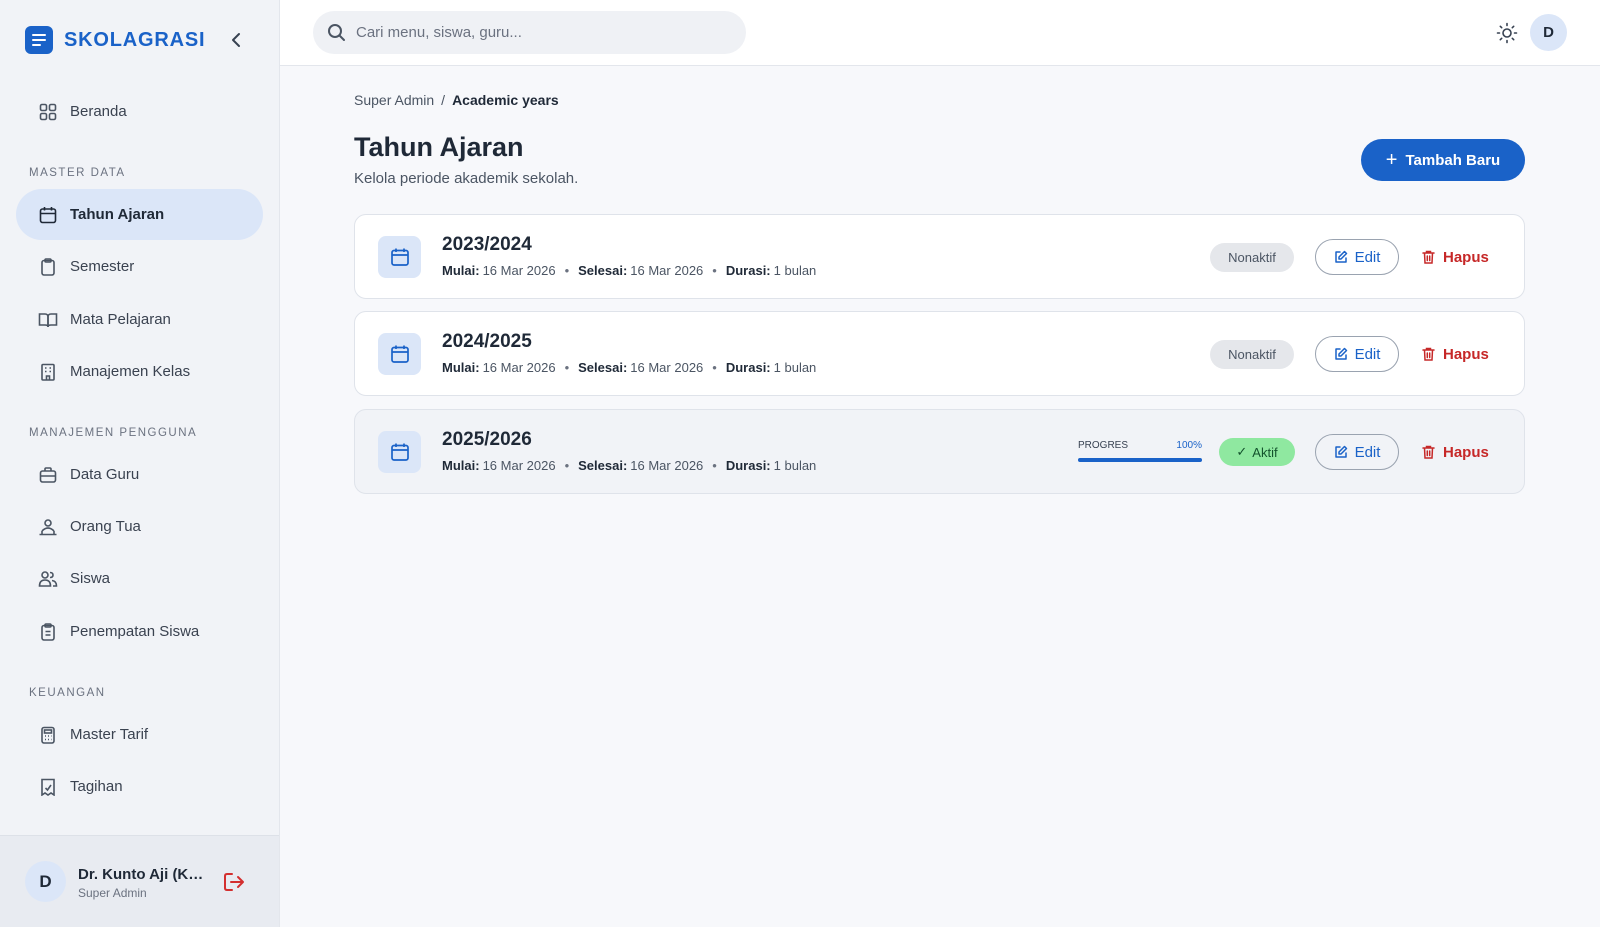  Describe the element at coordinates (1140, 451) in the screenshot. I see `progress-indicator: PROGRES 100%` at that location.